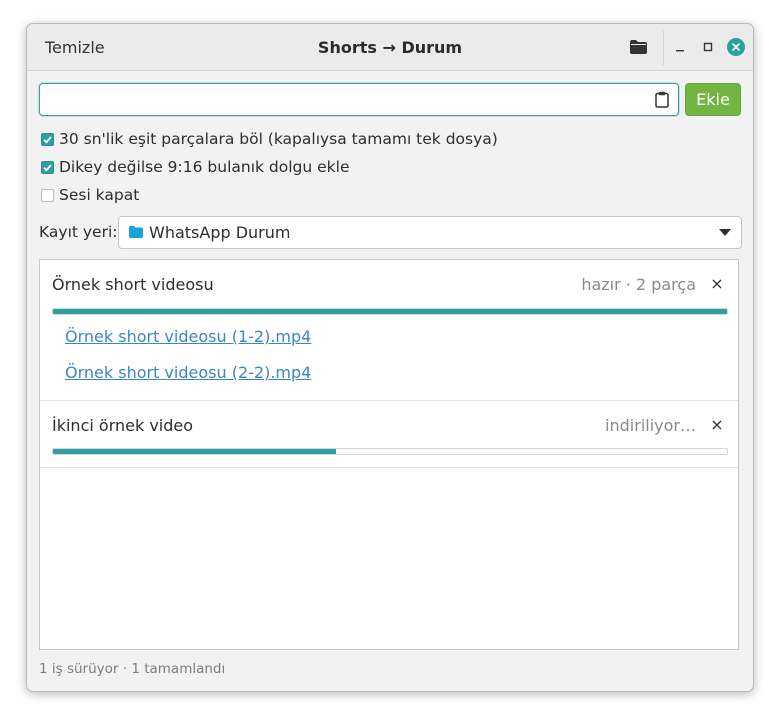 The image size is (778, 719). Describe the element at coordinates (123, 425) in the screenshot. I see `job-name: İkinci örnek video` at that location.